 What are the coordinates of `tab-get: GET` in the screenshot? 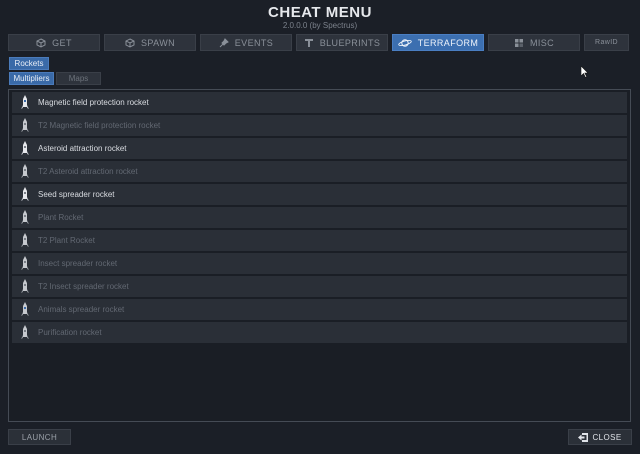 It's located at (54, 42).